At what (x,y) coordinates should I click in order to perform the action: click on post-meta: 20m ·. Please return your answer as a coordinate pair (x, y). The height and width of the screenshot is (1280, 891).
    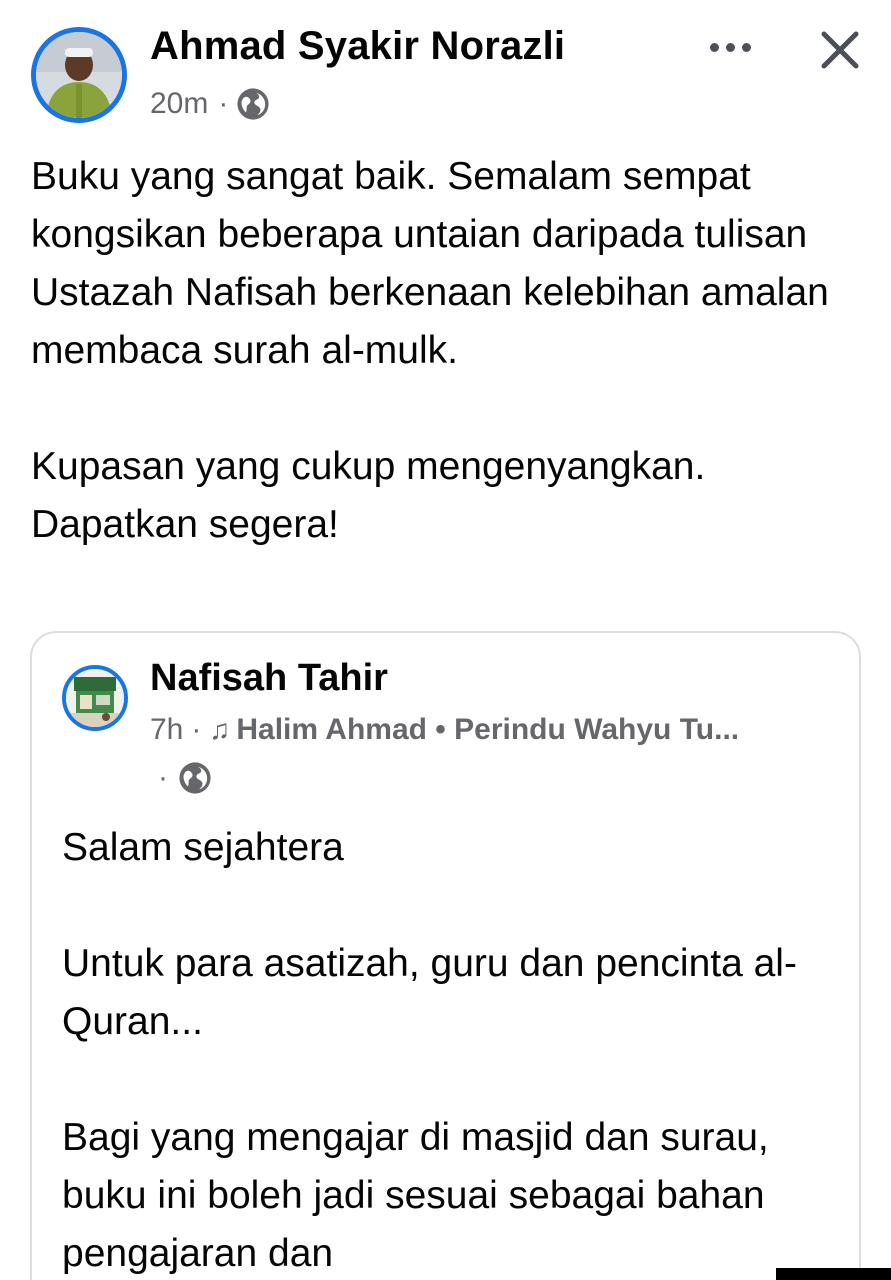
    Looking at the image, I should click on (210, 104).